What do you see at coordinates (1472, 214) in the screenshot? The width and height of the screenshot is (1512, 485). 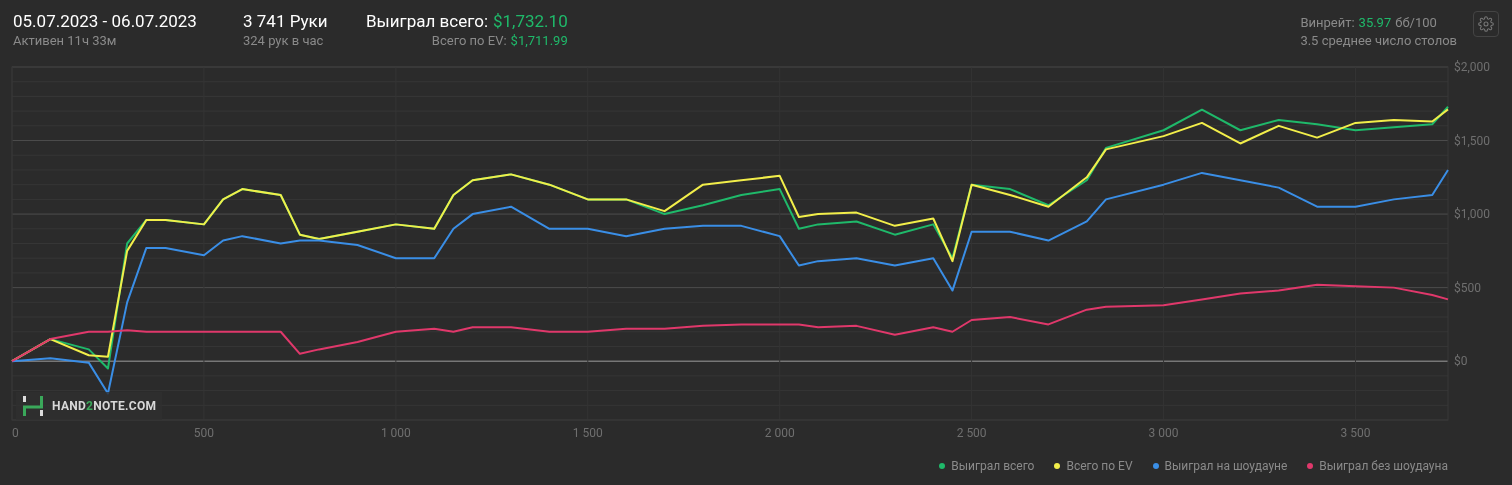 I see `y-axis-label: $1,000` at bounding box center [1472, 214].